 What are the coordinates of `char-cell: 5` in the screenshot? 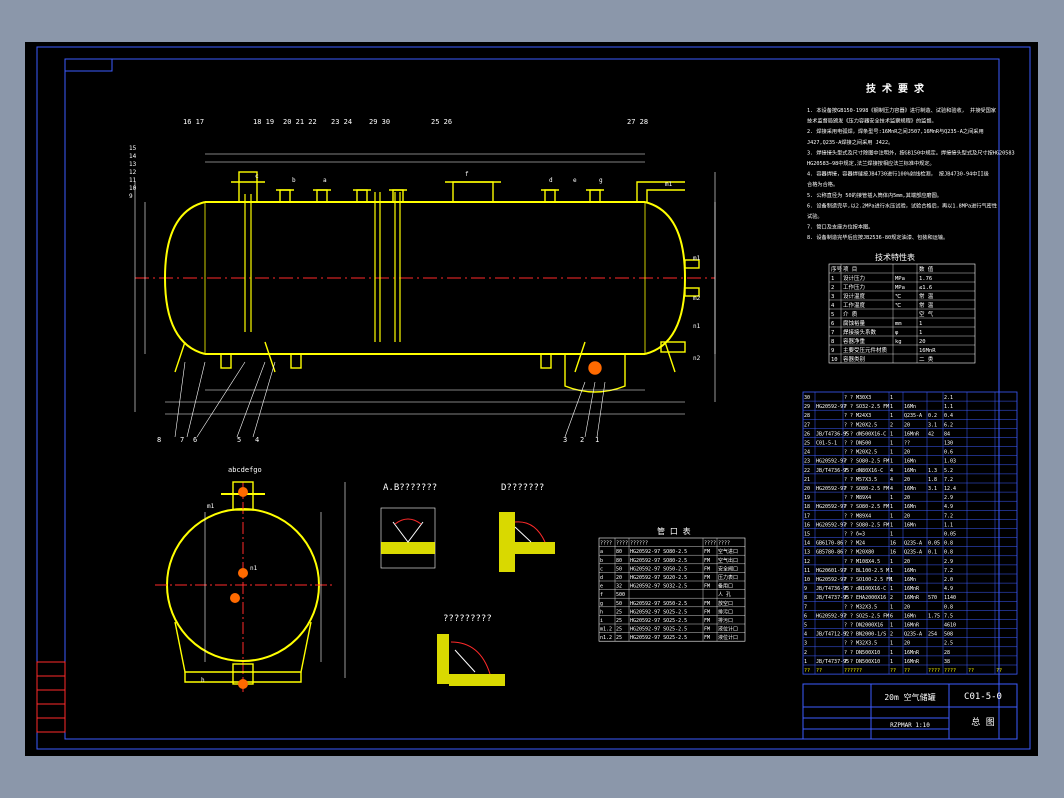 It's located at (832, 315).